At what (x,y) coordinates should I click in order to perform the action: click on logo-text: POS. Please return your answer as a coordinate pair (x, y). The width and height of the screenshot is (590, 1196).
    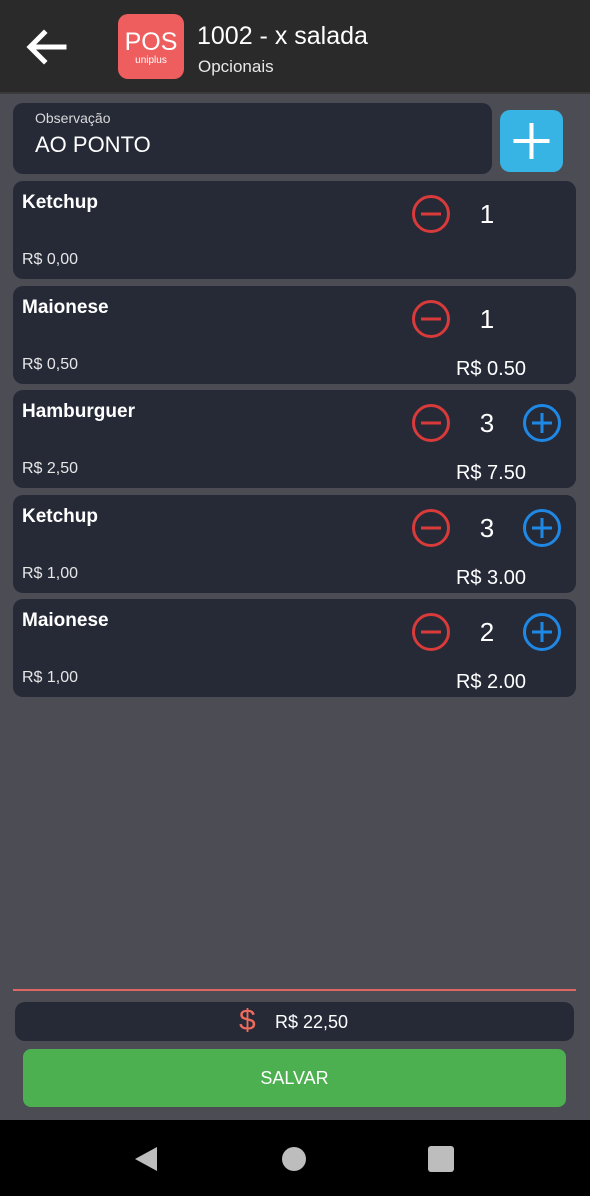
    Looking at the image, I should click on (151, 42).